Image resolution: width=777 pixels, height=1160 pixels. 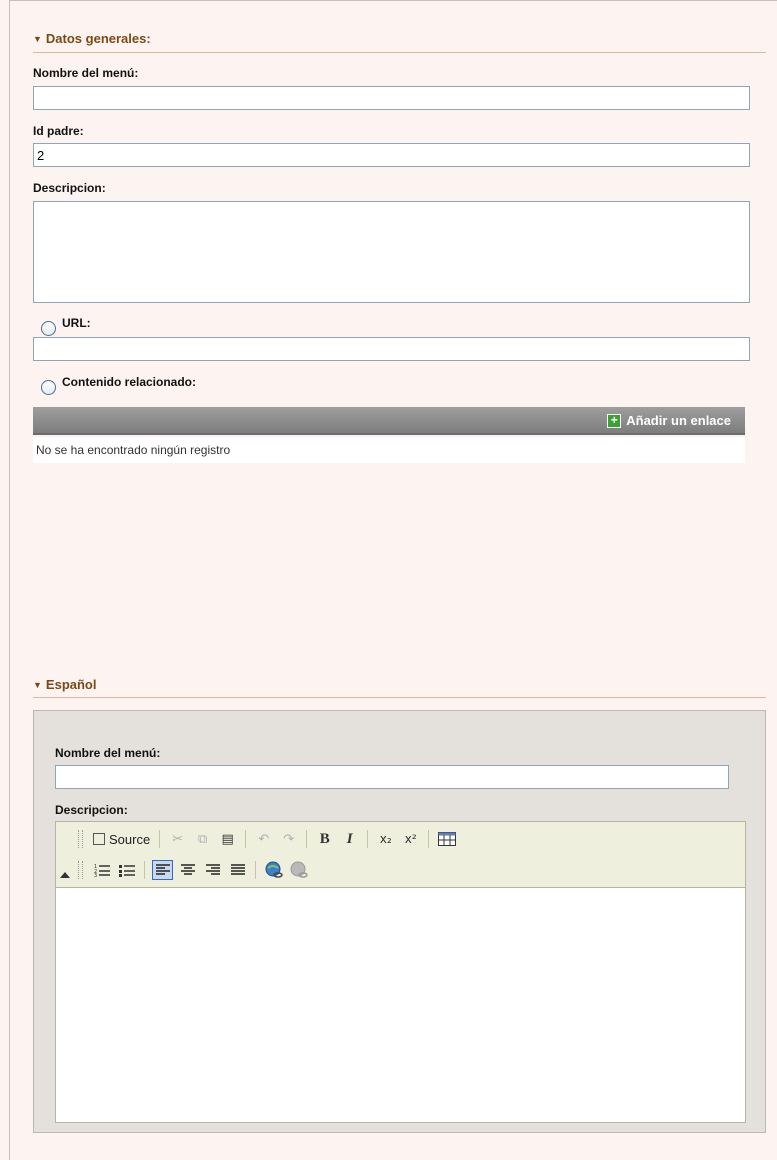 What do you see at coordinates (273, 870) in the screenshot?
I see `link-icon` at bounding box center [273, 870].